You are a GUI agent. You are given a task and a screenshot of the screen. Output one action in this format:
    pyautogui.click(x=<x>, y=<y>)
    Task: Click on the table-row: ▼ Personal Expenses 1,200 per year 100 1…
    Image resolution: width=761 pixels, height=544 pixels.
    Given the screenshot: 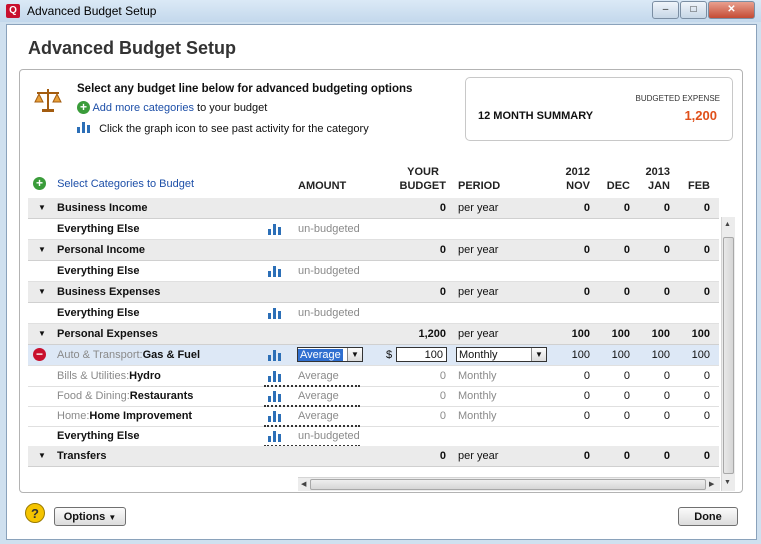 What is the action you would take?
    pyautogui.click(x=373, y=334)
    